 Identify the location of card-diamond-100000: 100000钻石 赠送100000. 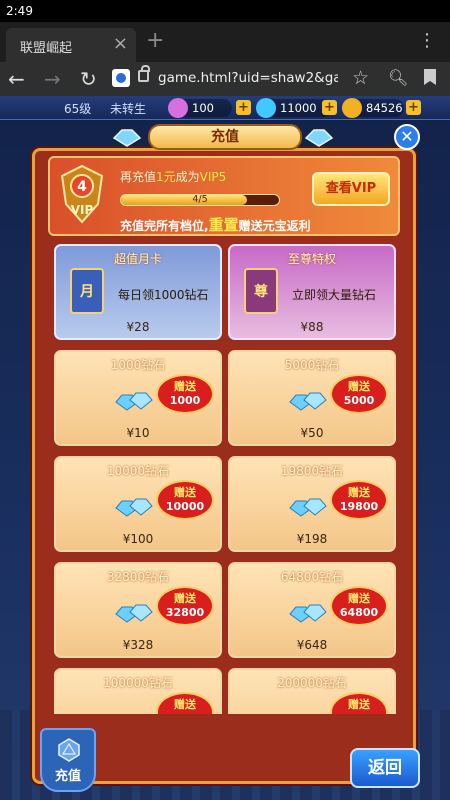
(138, 691).